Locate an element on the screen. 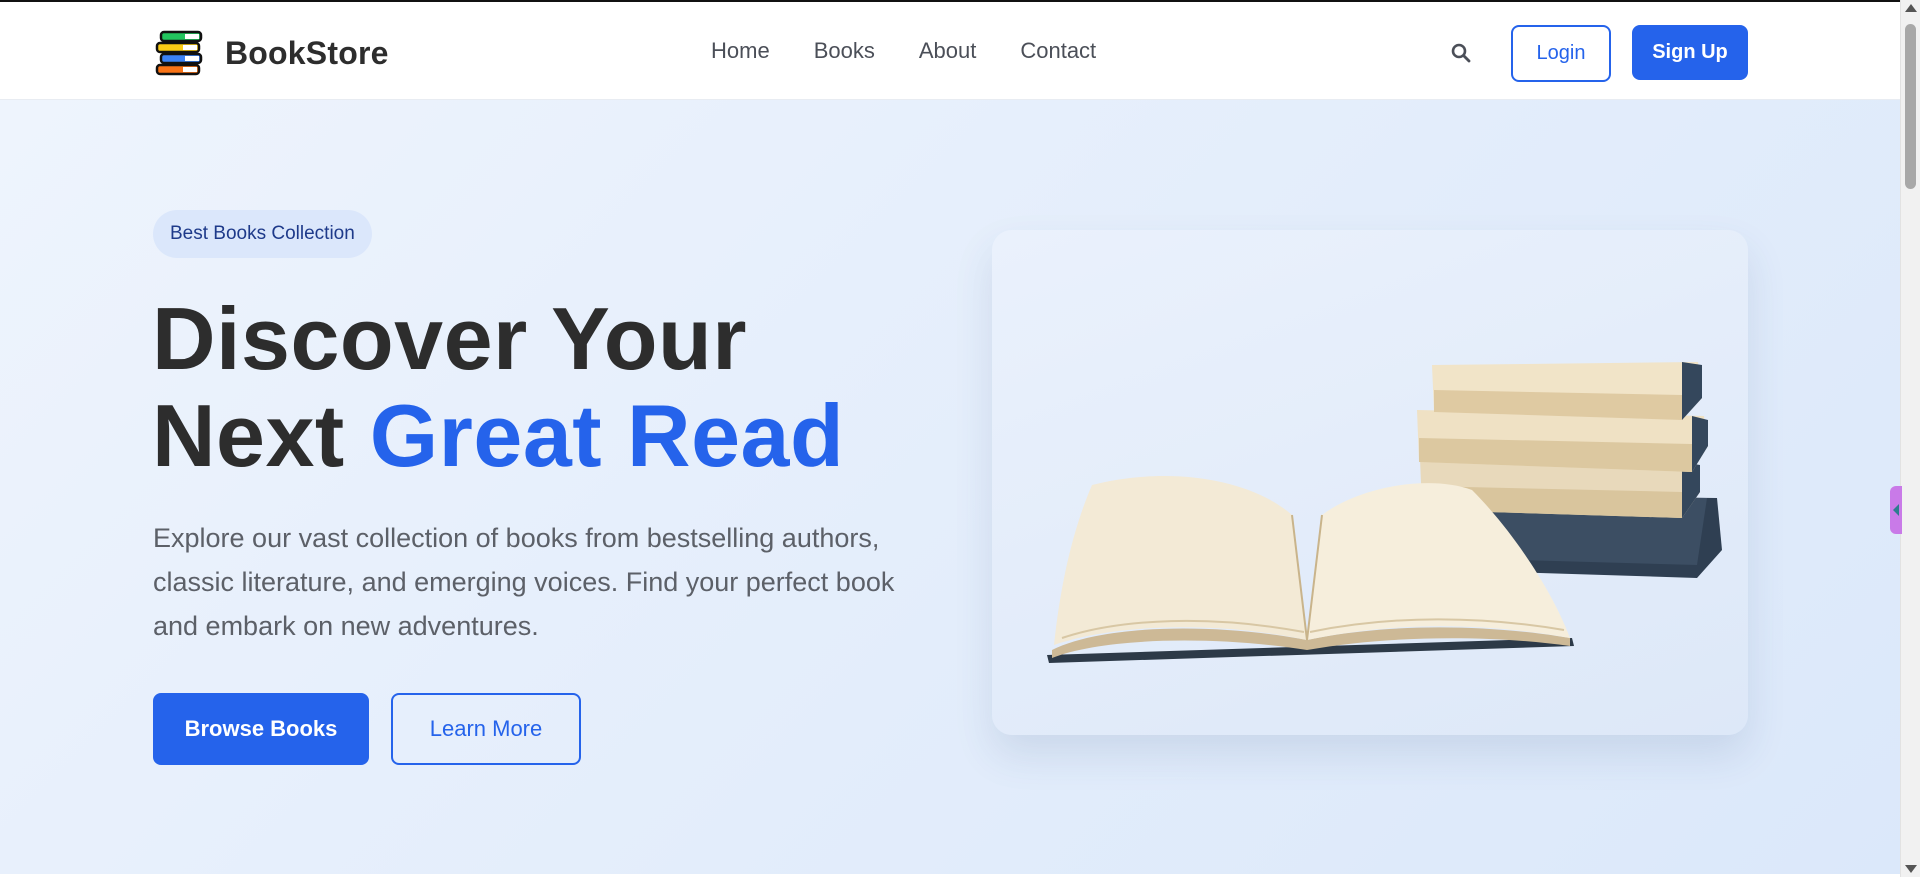  collection-badge: Best Books Collection is located at coordinates (262, 234).